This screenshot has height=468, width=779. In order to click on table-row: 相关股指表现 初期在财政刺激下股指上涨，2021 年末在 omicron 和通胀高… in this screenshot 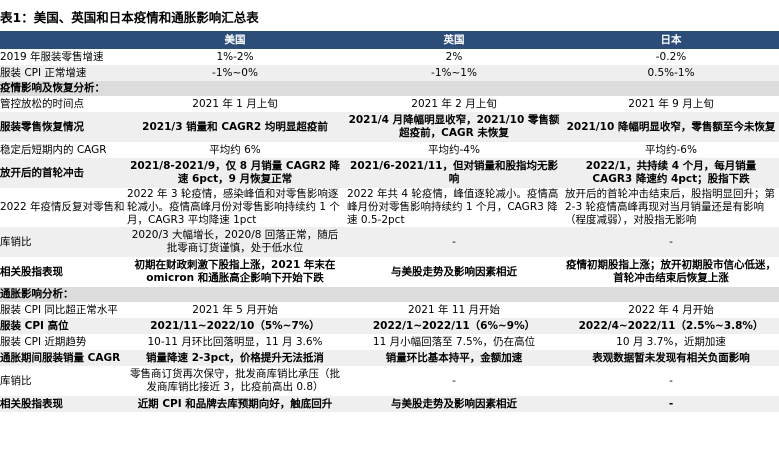, I will do `click(389, 272)`.